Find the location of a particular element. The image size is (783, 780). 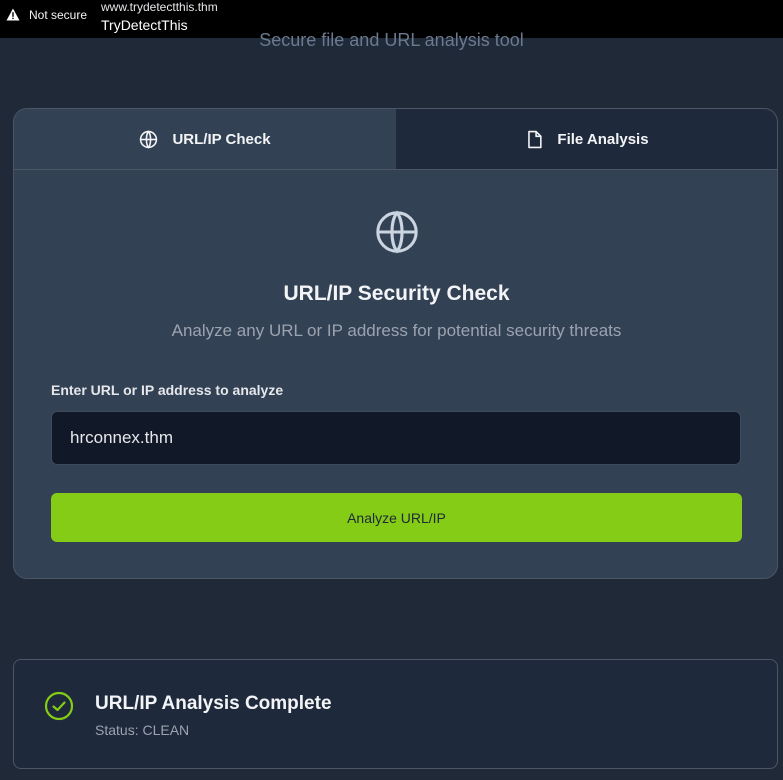

url-input is located at coordinates (396, 438).